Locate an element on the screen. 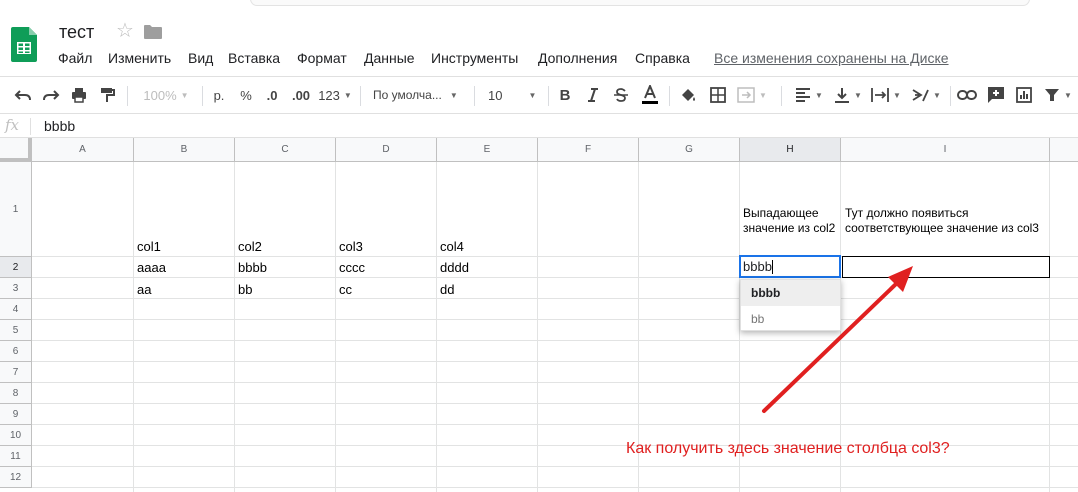 The image size is (1078, 492). folder-icon is located at coordinates (153, 32).